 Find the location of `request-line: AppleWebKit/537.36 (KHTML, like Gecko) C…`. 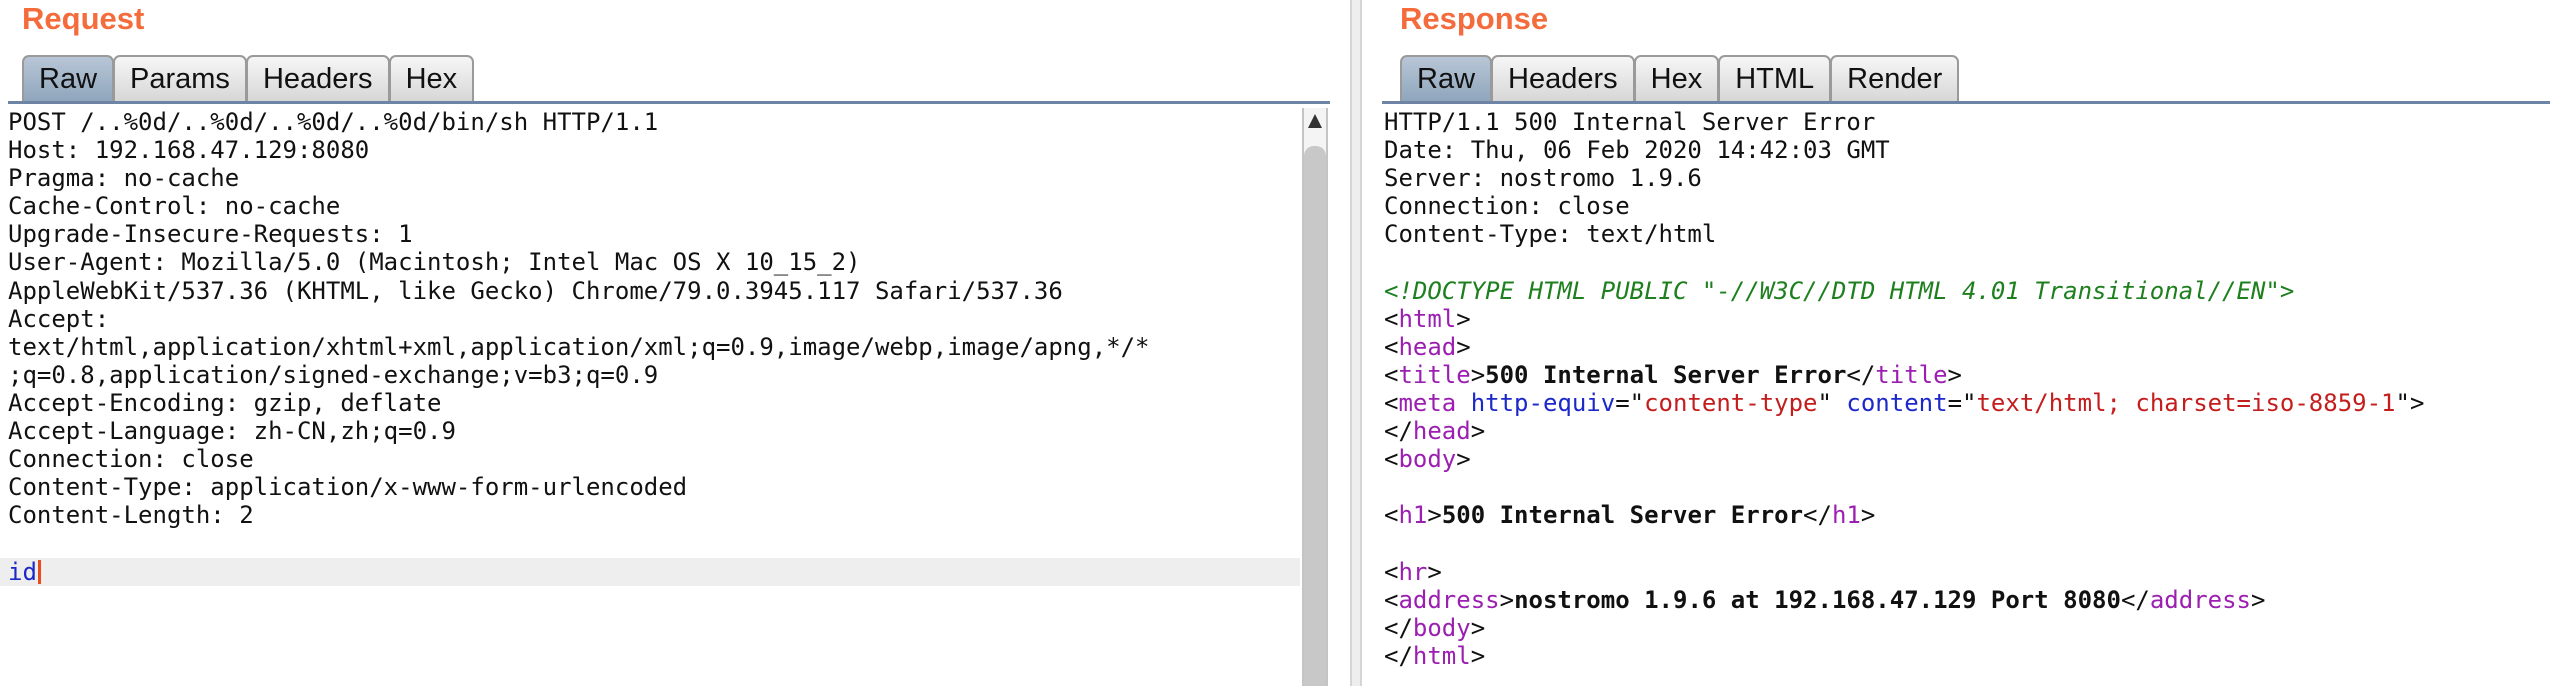

request-line: AppleWebKit/537.36 (KHTML, like Gecko) C… is located at coordinates (535, 290).